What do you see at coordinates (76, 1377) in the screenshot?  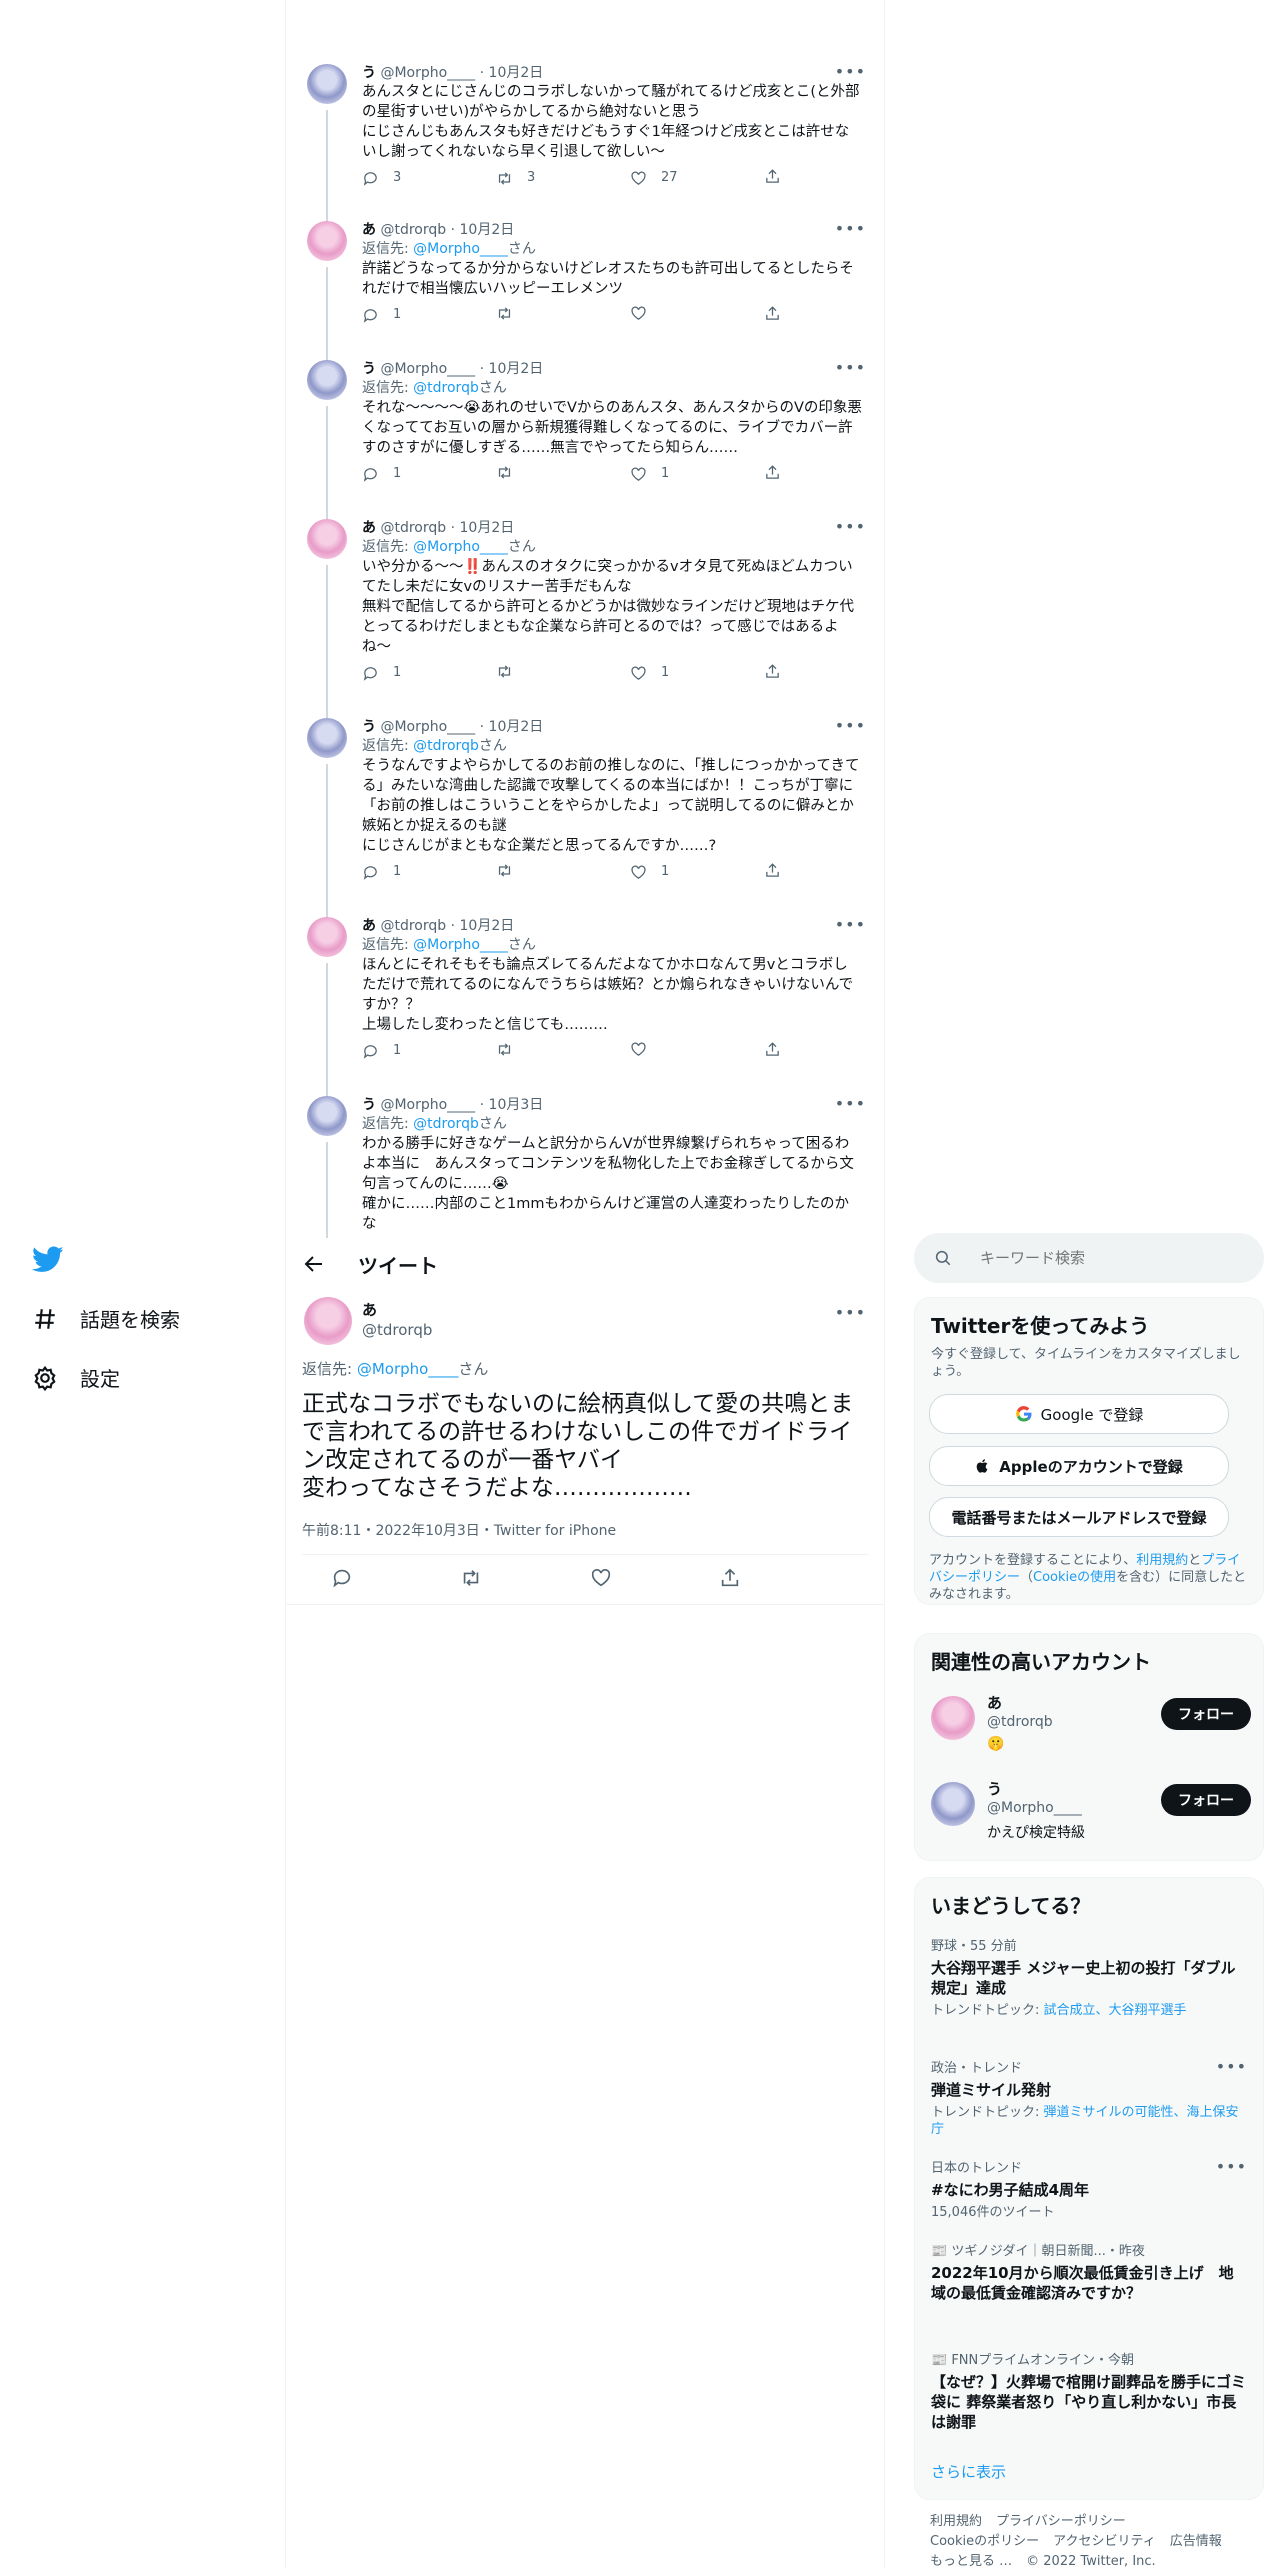 I see `nav-settings: 設定` at bounding box center [76, 1377].